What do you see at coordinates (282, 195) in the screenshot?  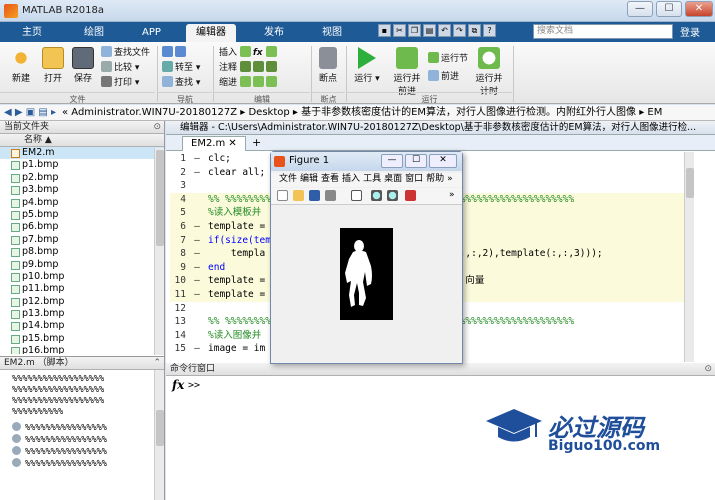 I see `new-figure-icon` at bounding box center [282, 195].